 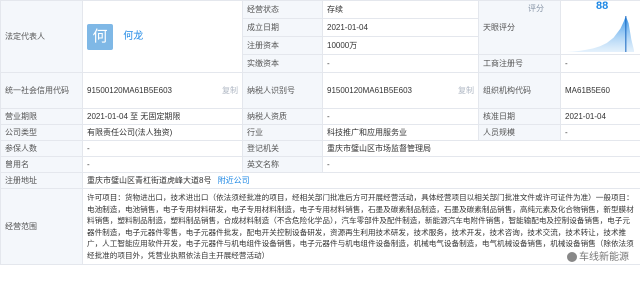 I want to click on credit-code-cell: 91500120MA61B5E603 复制, so click(x=162, y=90).